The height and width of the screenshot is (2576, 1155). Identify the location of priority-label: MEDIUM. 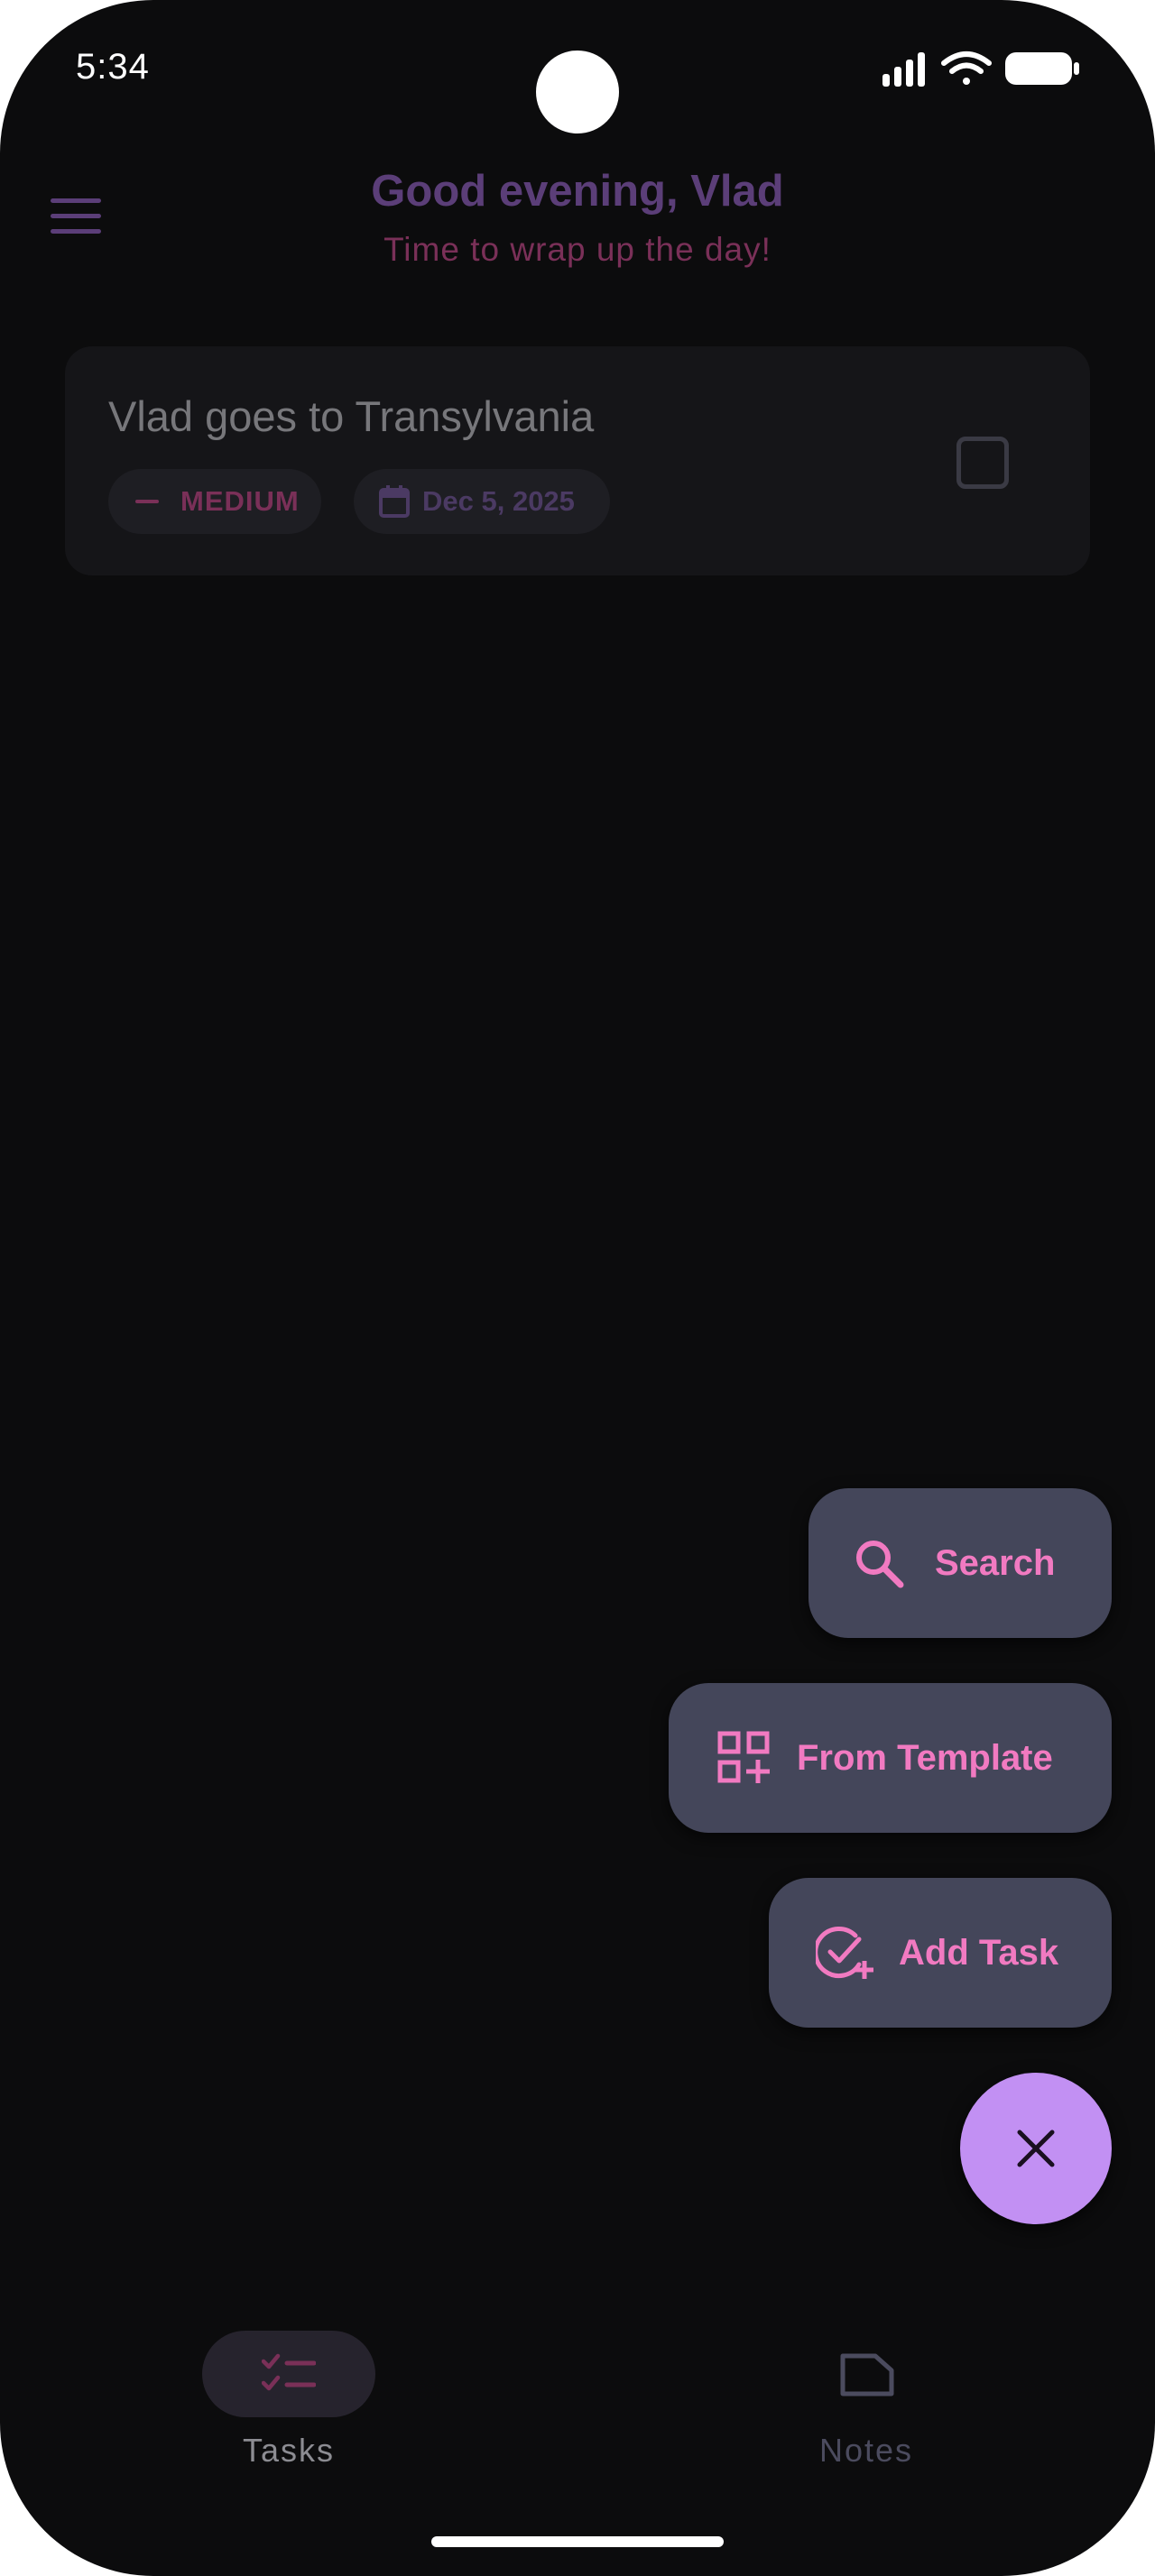
(240, 501).